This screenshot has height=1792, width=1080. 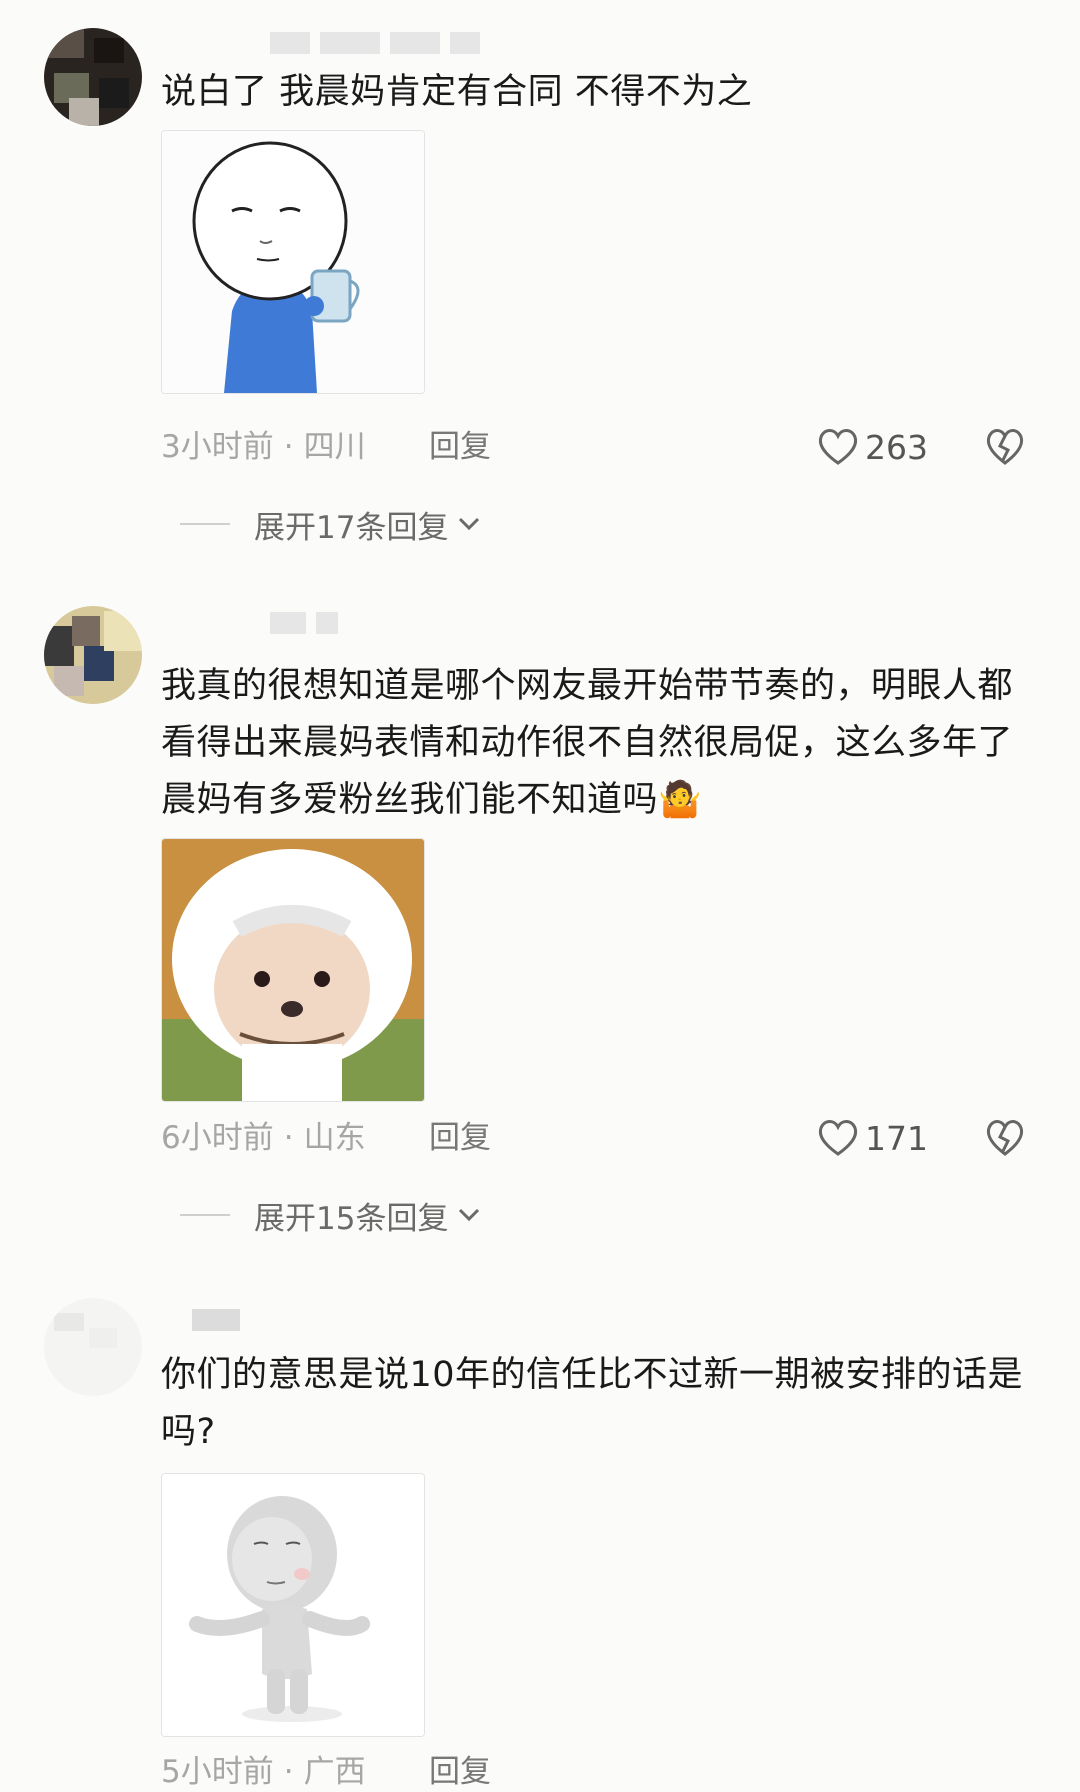 What do you see at coordinates (217, 447) in the screenshot?
I see `comment-time: 3小时前` at bounding box center [217, 447].